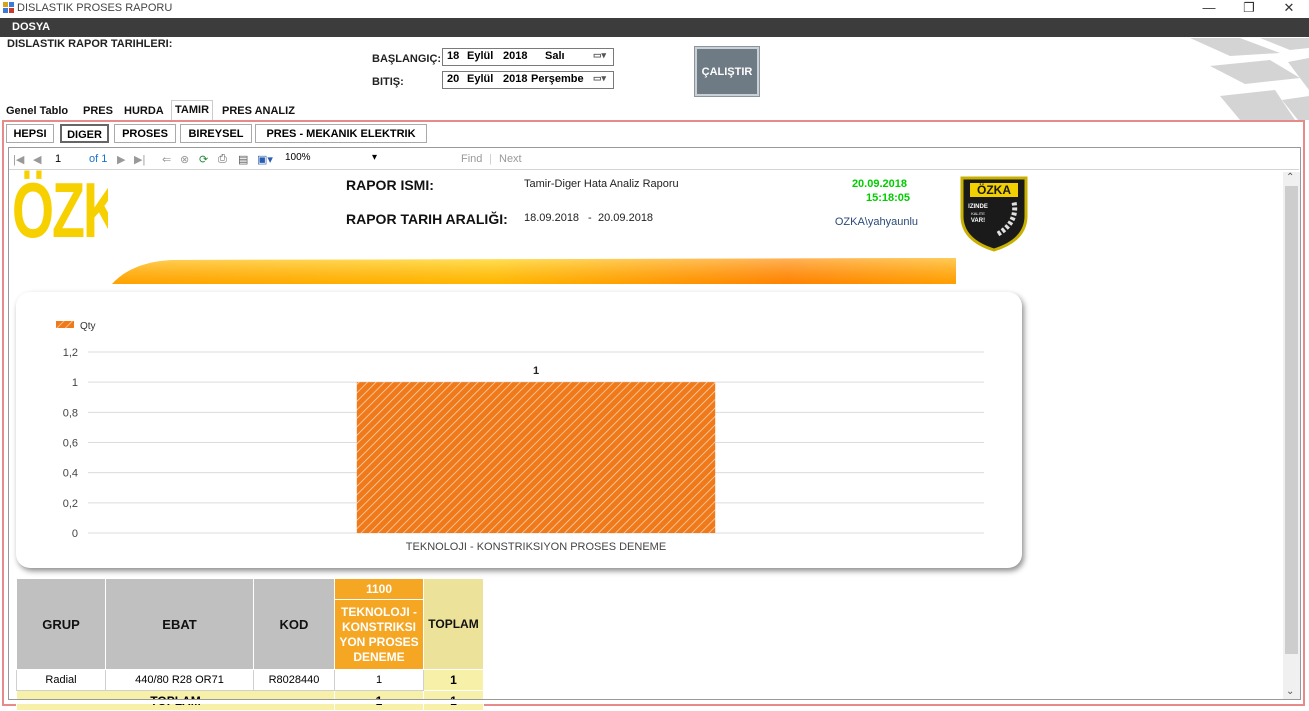 The image size is (1309, 711). What do you see at coordinates (70, 504) in the screenshot?
I see `y-tick-label: 0,2` at bounding box center [70, 504].